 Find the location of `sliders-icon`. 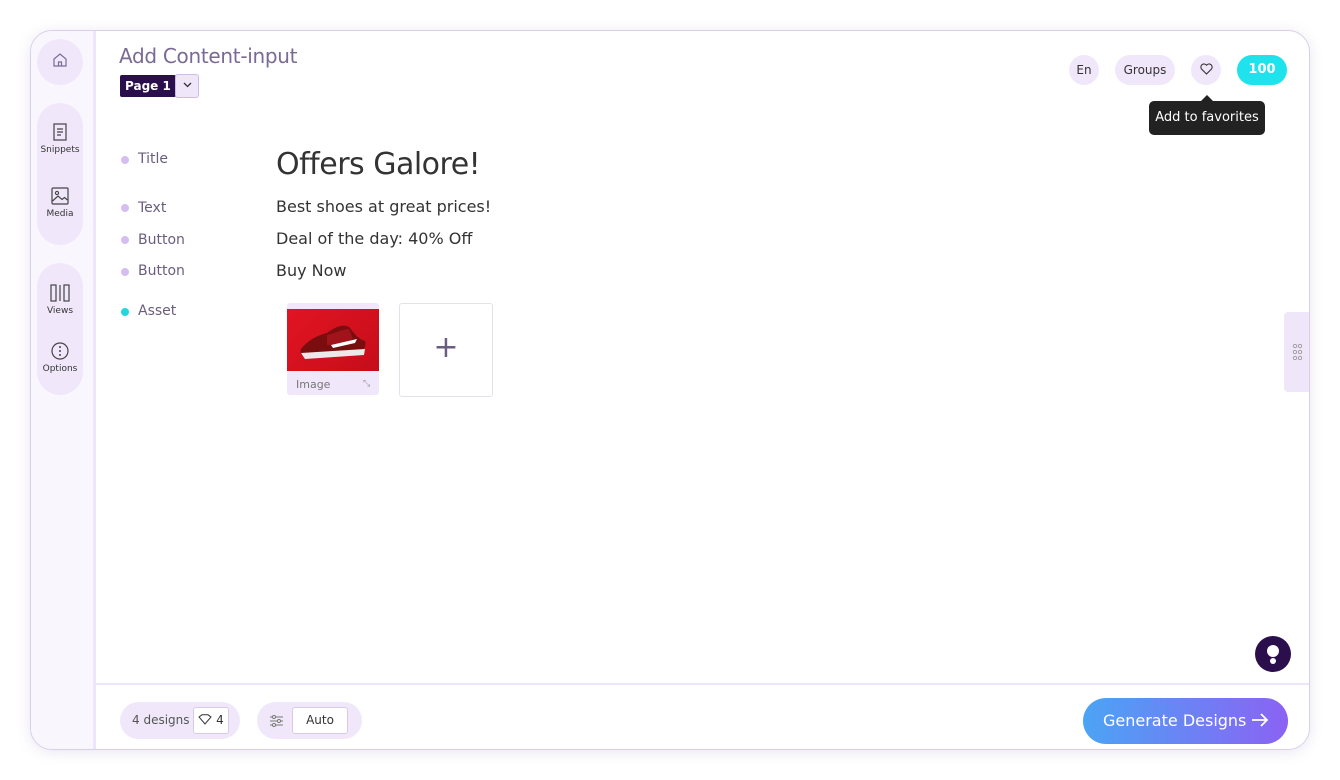

sliders-icon is located at coordinates (276, 722).